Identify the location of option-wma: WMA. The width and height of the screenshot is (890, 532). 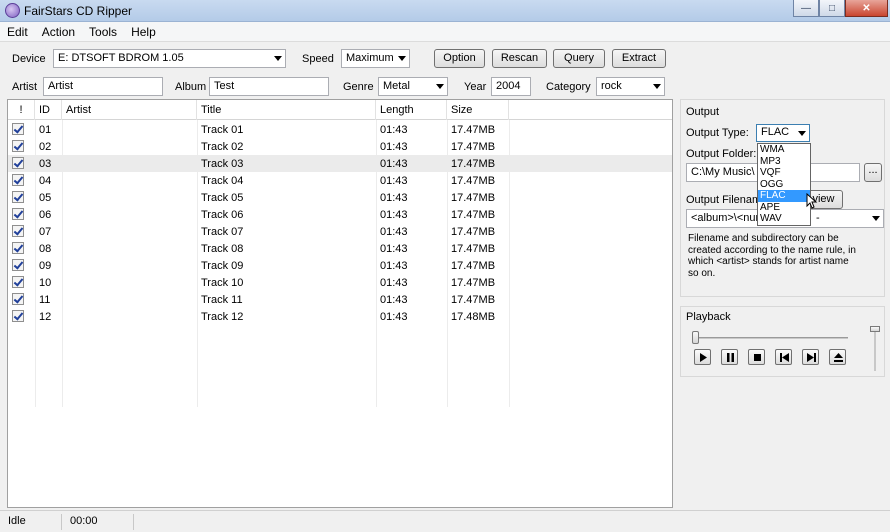
(784, 150).